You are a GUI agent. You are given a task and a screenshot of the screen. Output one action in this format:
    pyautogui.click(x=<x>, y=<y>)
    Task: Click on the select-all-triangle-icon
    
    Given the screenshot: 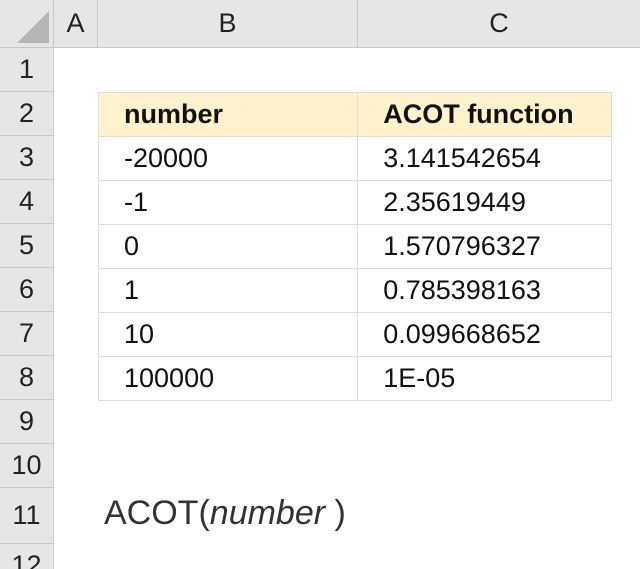 What is the action you would take?
    pyautogui.click(x=33, y=27)
    